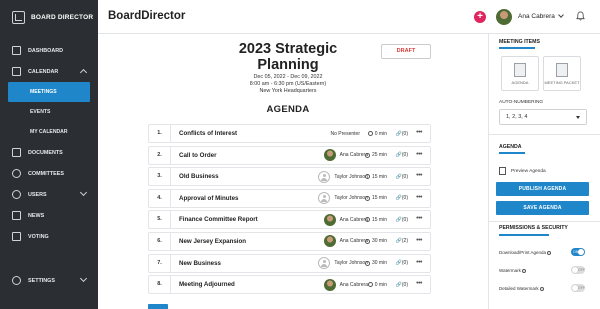  Describe the element at coordinates (542, 189) in the screenshot. I see `publish-agenda-button: PUBLISH AGENDA` at that location.